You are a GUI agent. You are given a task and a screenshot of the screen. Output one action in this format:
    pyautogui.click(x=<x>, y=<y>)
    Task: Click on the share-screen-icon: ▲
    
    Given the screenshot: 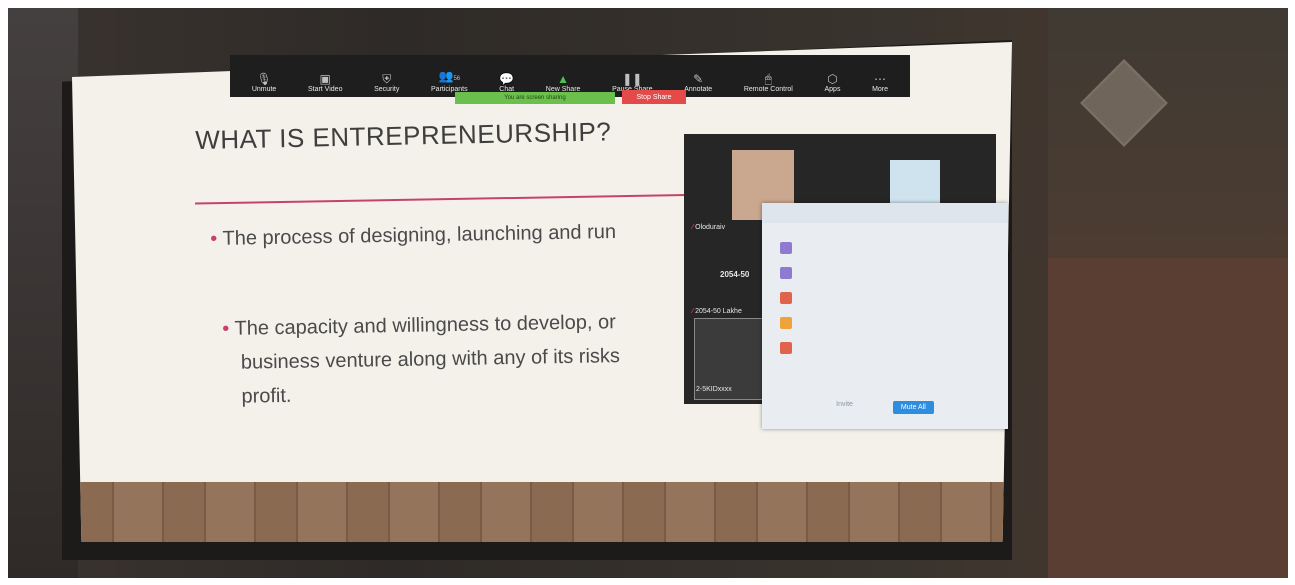 What is the action you would take?
    pyautogui.click(x=563, y=79)
    